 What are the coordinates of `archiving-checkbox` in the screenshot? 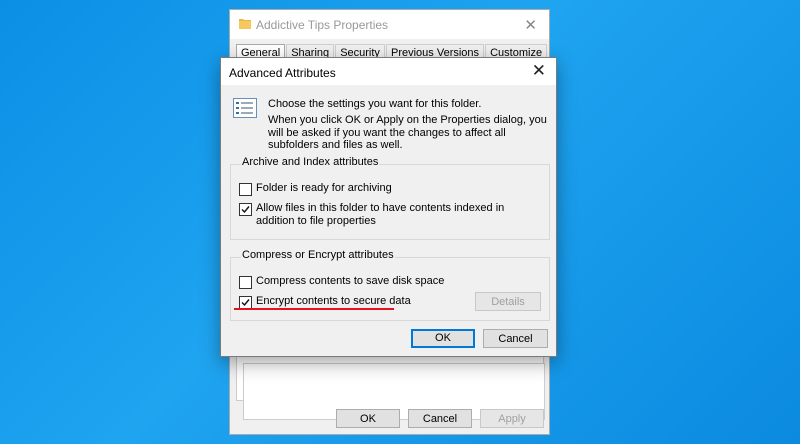 It's located at (245, 189).